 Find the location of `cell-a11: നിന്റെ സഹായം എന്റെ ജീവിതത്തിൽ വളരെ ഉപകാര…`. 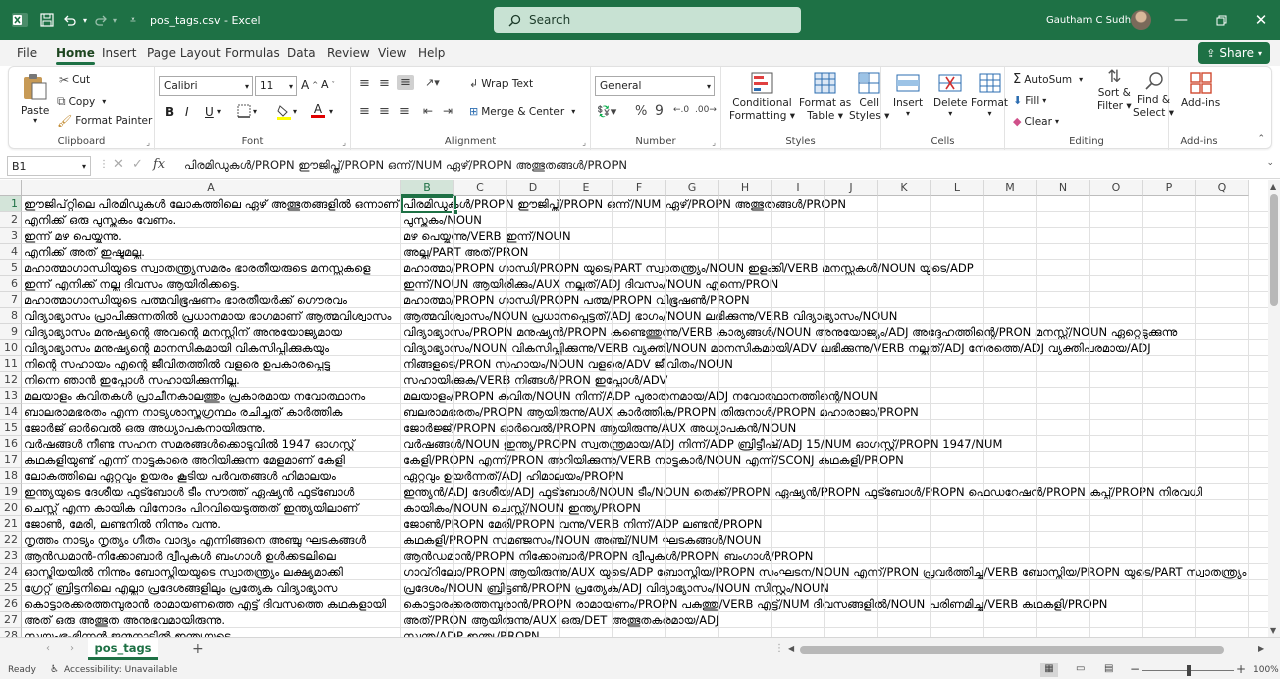

cell-a11: നിന്റെ സഹായം എന്റെ ജീവിതത്തിൽ വളരെ ഉപകാര… is located at coordinates (211, 364).